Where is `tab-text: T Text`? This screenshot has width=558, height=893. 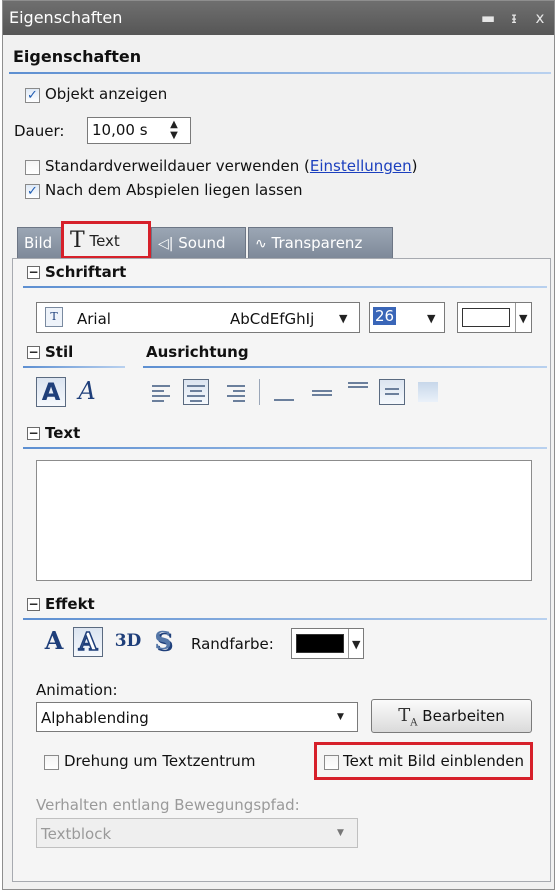
tab-text: T Text is located at coordinates (106, 240).